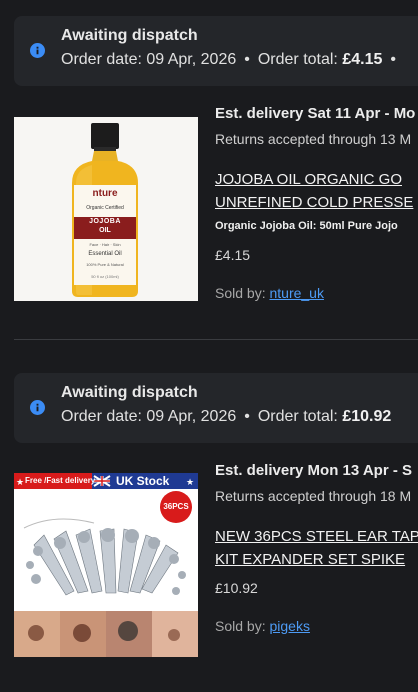 The image size is (418, 692). I want to click on seller-link: nture_uk, so click(296, 293).